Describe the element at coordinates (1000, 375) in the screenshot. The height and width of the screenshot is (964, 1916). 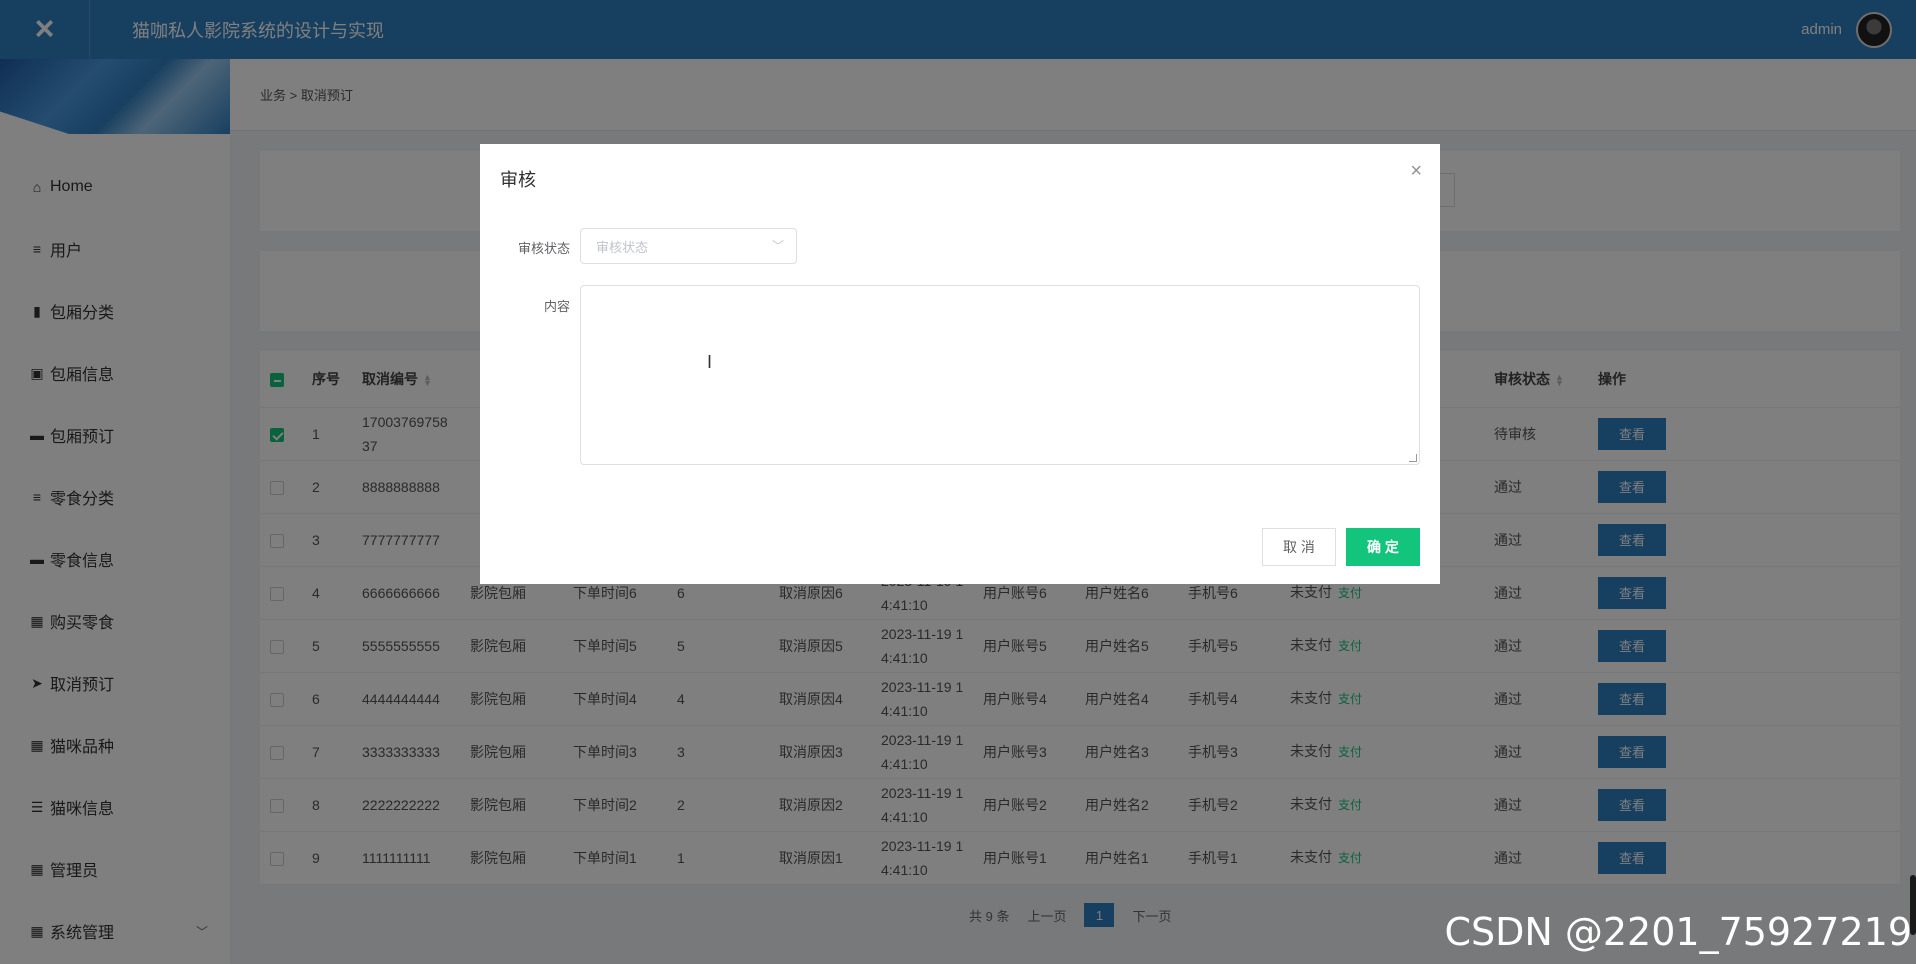
I see `content-textarea: I` at that location.